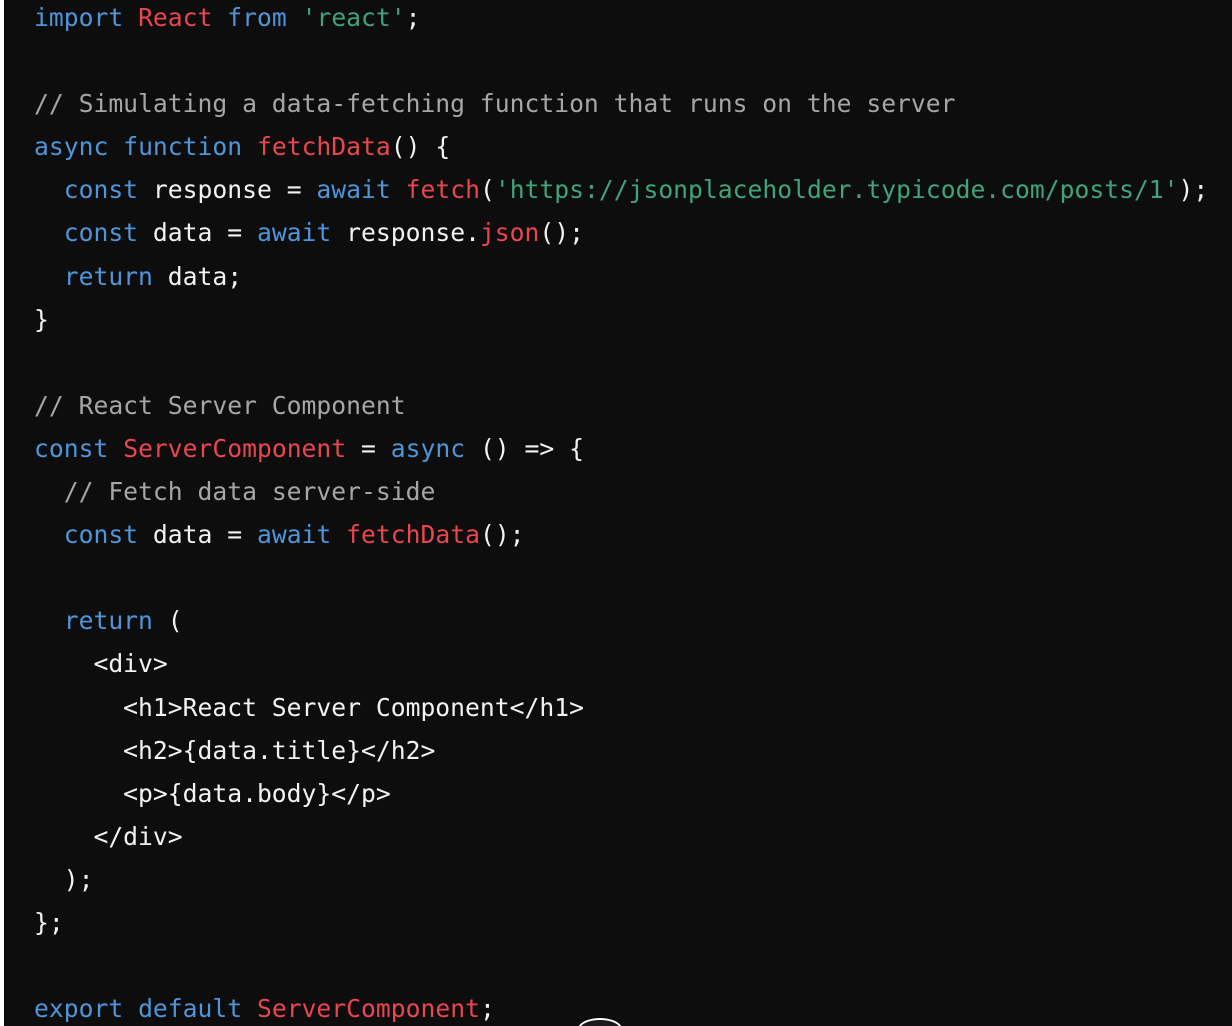  Describe the element at coordinates (353, 17) in the screenshot. I see `code-token: 'react'` at that location.